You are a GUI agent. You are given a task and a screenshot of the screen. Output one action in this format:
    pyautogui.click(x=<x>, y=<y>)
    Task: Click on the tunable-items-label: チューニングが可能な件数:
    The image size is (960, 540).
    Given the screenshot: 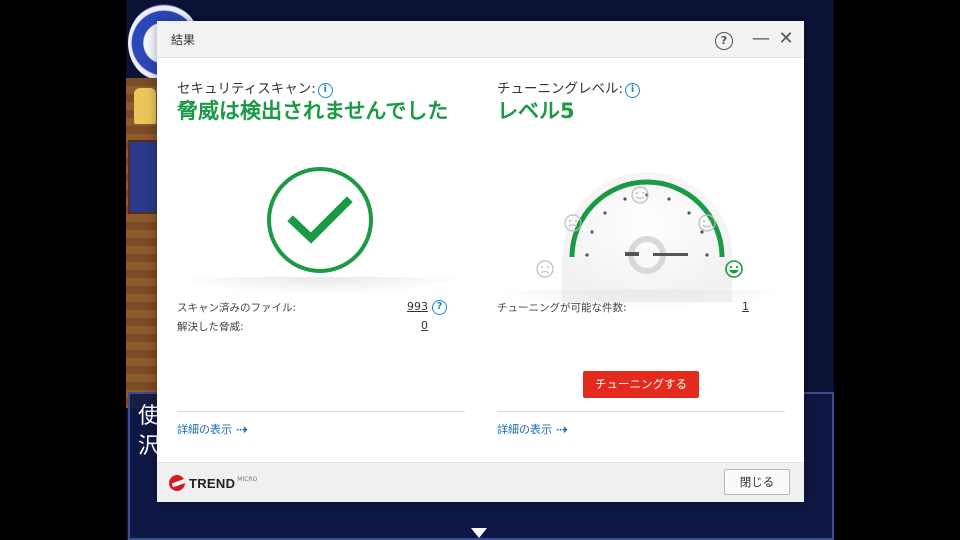 What is the action you would take?
    pyautogui.click(x=562, y=308)
    